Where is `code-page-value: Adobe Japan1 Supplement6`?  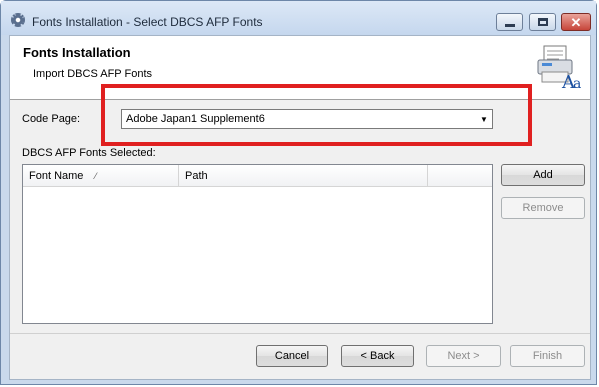 code-page-value: Adobe Japan1 Supplement6 is located at coordinates (195, 119).